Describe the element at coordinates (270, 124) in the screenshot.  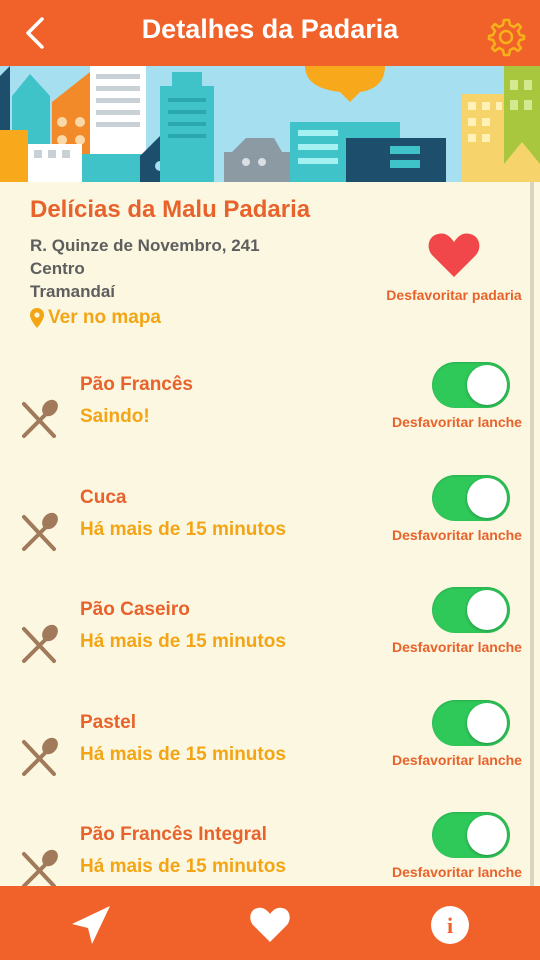
I see `city-banner-illustration` at that location.